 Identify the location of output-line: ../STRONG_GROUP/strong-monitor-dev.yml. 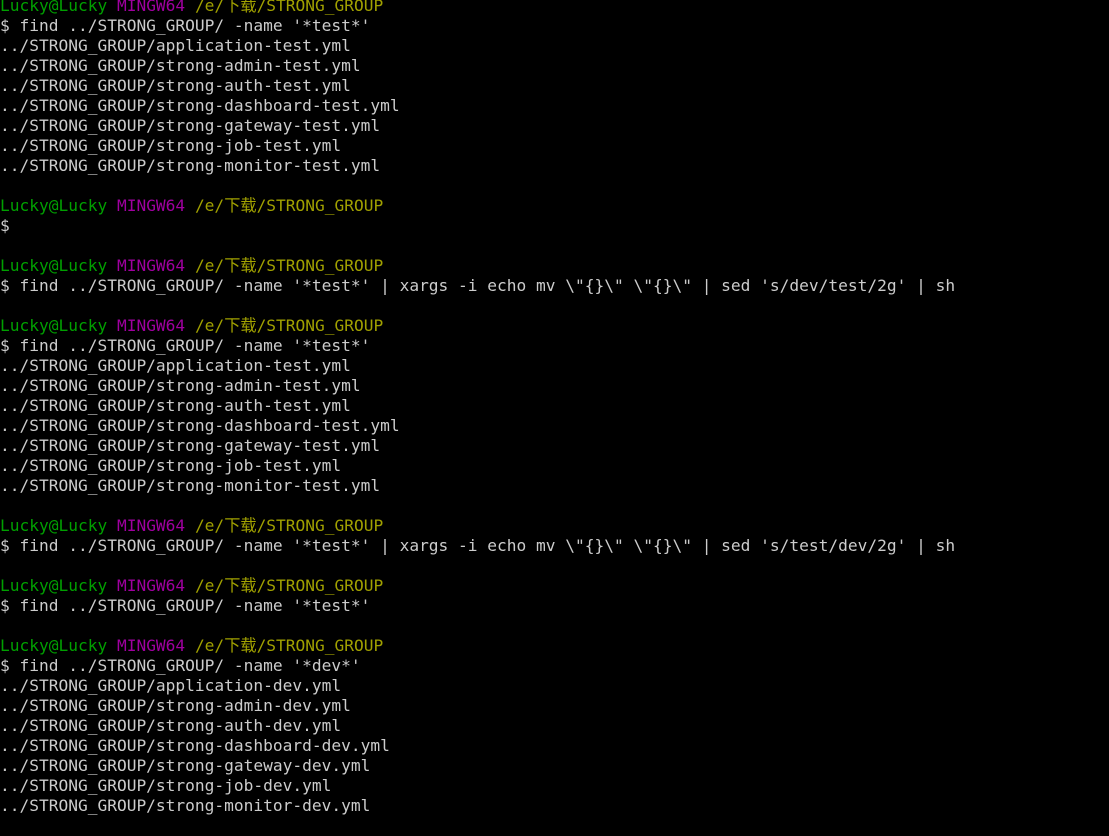
(554, 806).